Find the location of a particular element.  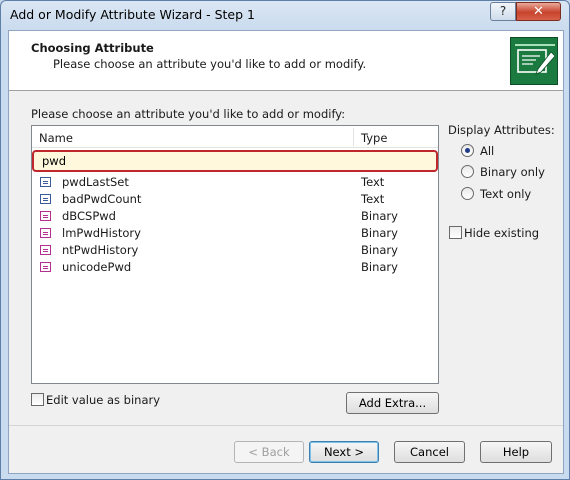

radio-label: All is located at coordinates (487, 151).